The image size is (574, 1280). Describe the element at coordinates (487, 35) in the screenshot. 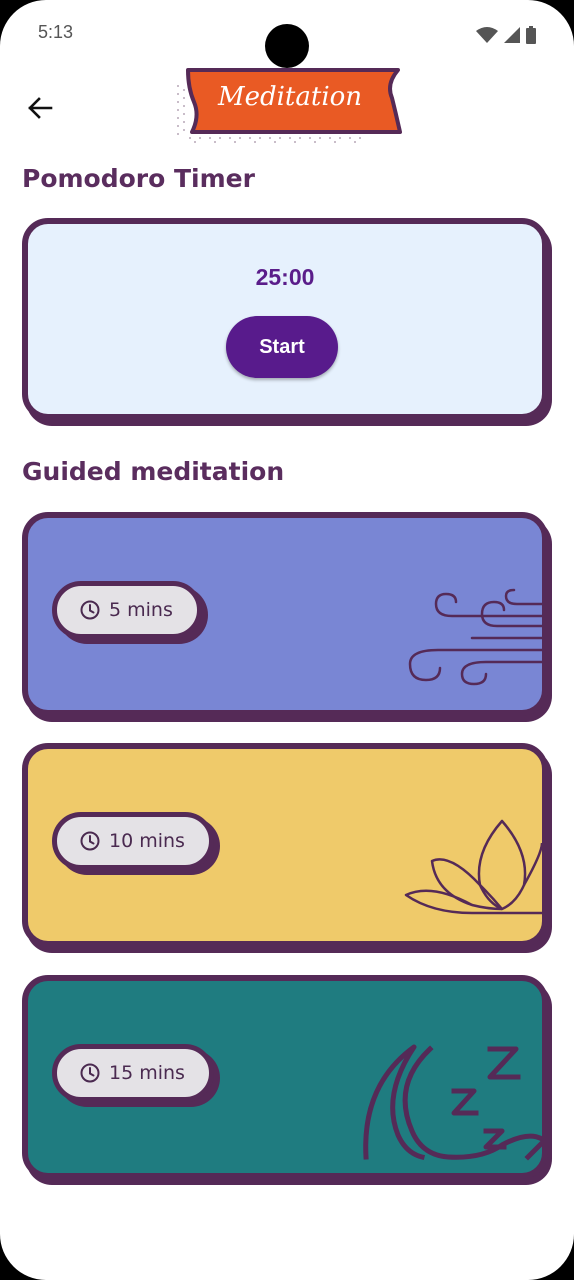

I see `wifi-icon` at that location.